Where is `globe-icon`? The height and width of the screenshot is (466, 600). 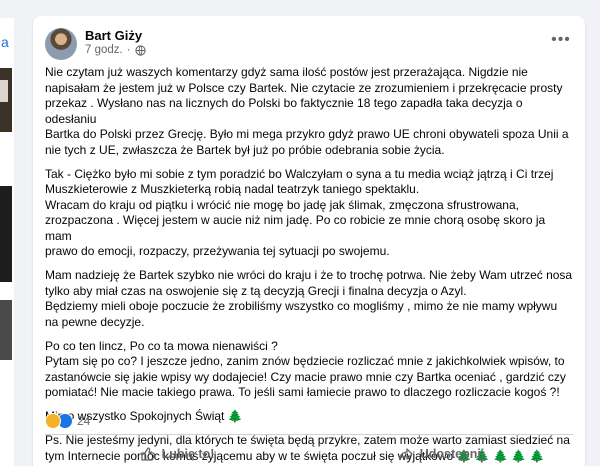
globe-icon is located at coordinates (140, 50).